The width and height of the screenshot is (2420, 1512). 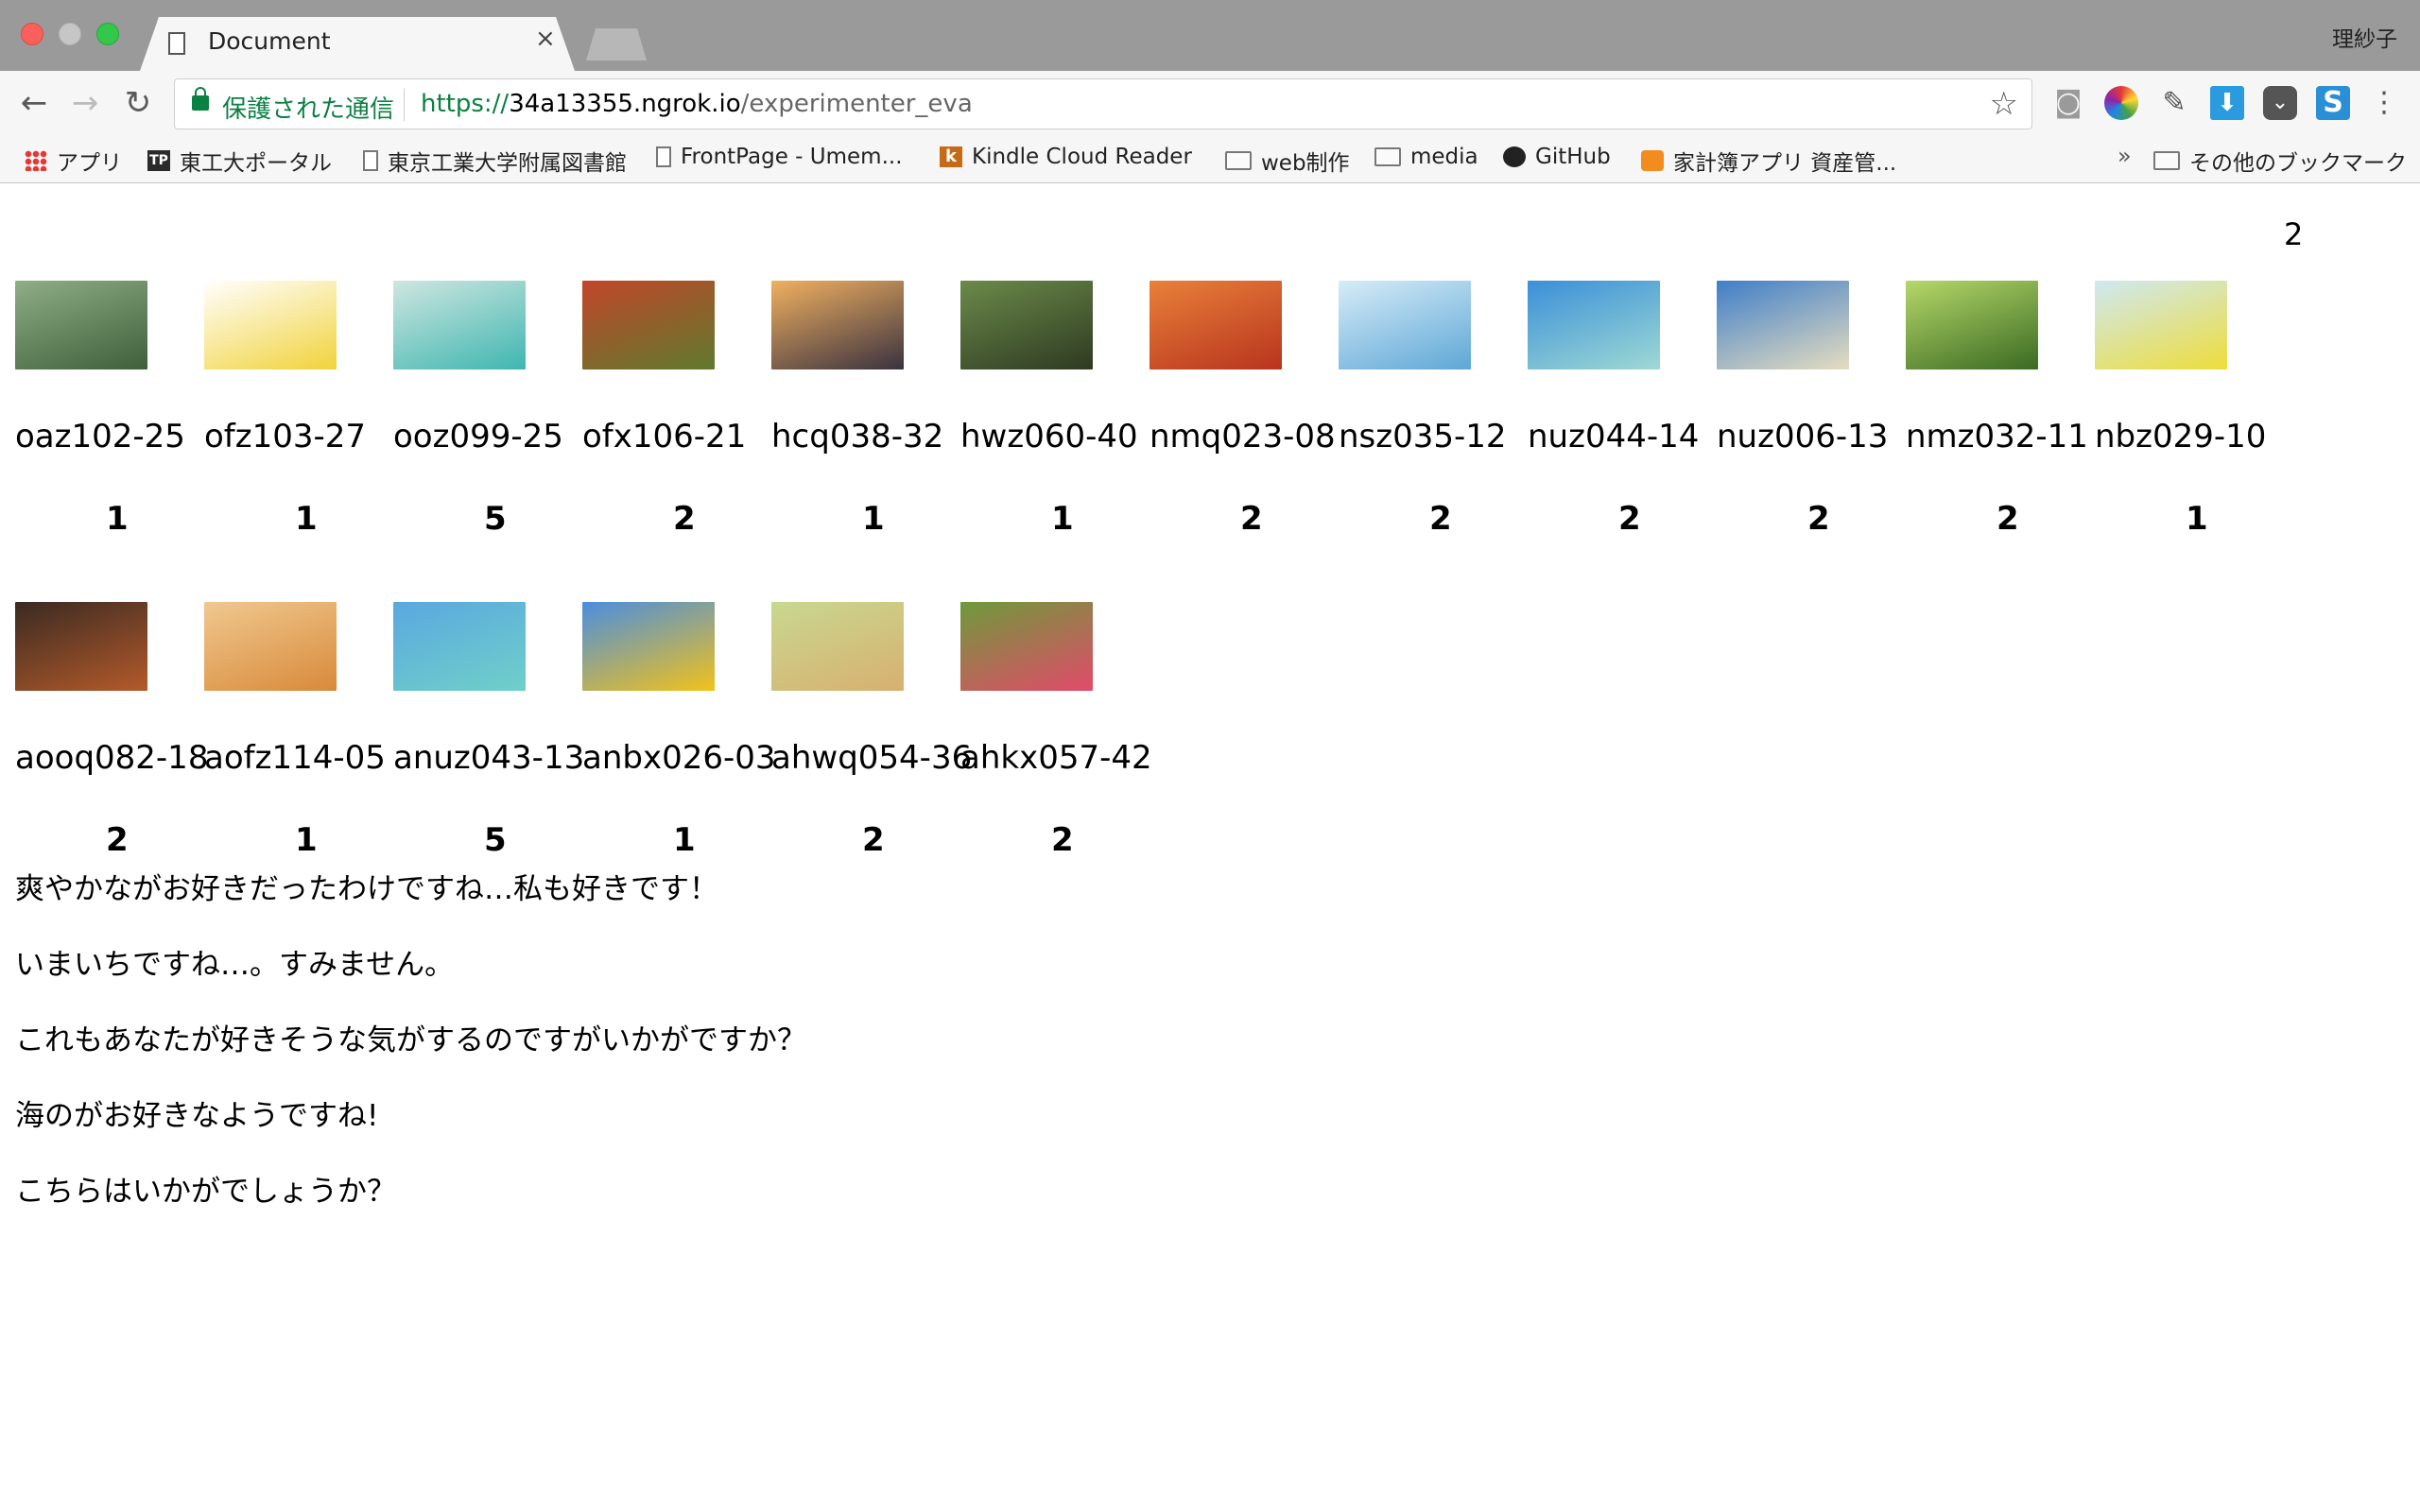 I want to click on bookmark-label: 東京工業大学附属図書館, so click(x=508, y=163).